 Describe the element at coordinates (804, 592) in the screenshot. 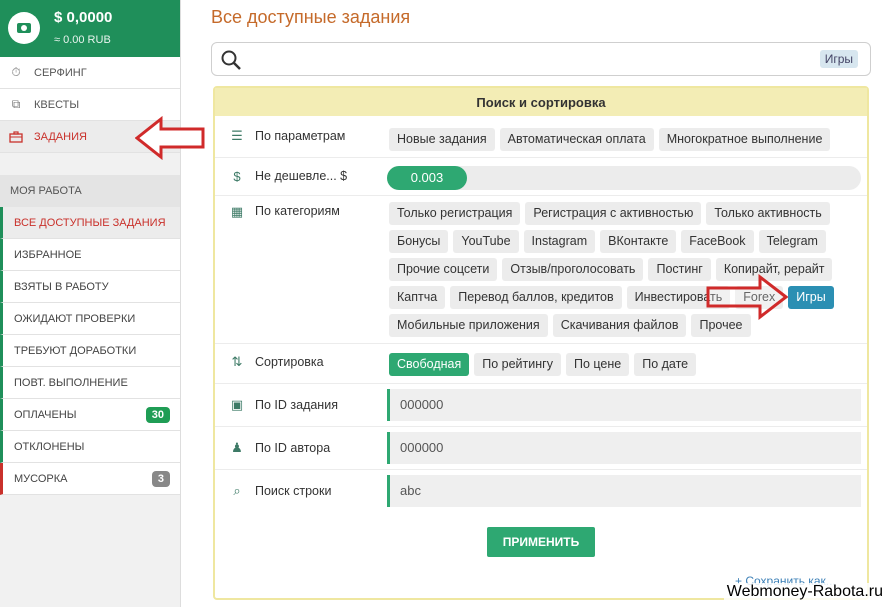

I see `watermark: Webmoney-Rabota.ru` at that location.